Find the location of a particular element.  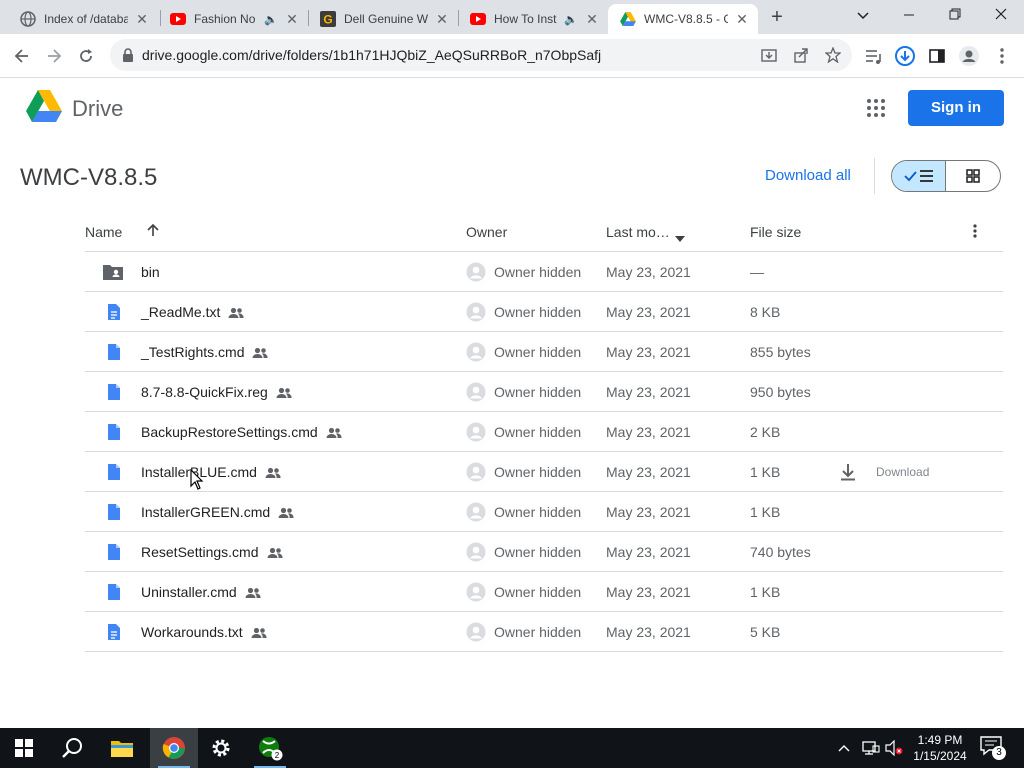

system-clock: 1:49 PM 1/15/2024 is located at coordinates (940, 748).